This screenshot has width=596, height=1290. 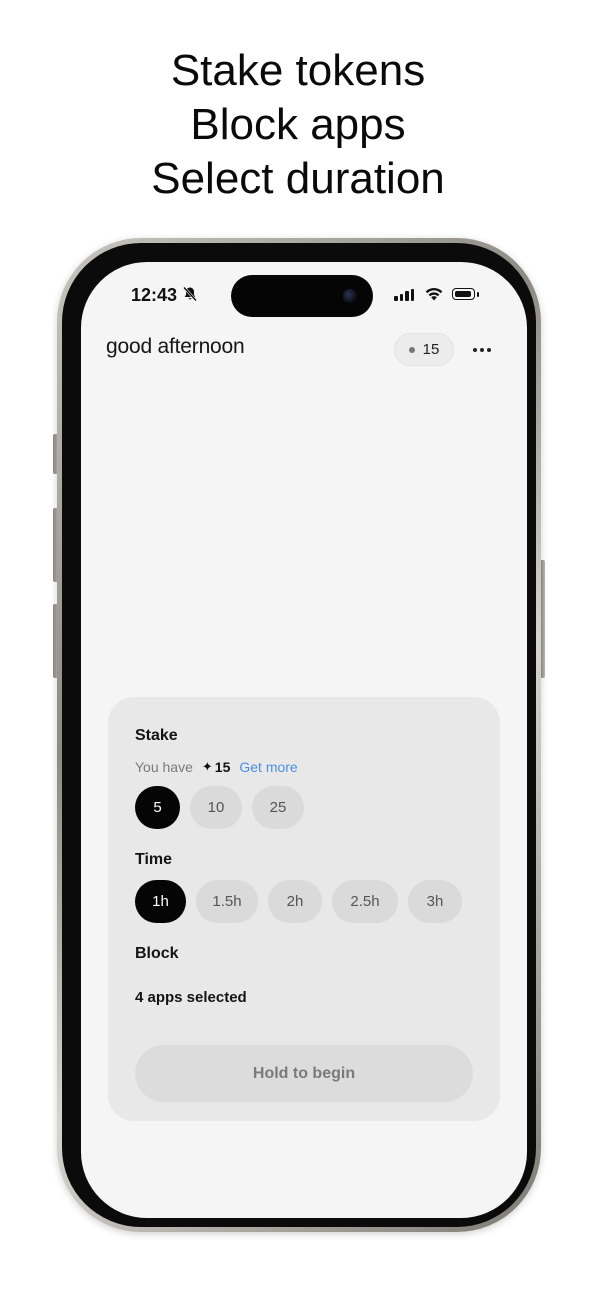 What do you see at coordinates (157, 953) in the screenshot?
I see `block-label: Block` at bounding box center [157, 953].